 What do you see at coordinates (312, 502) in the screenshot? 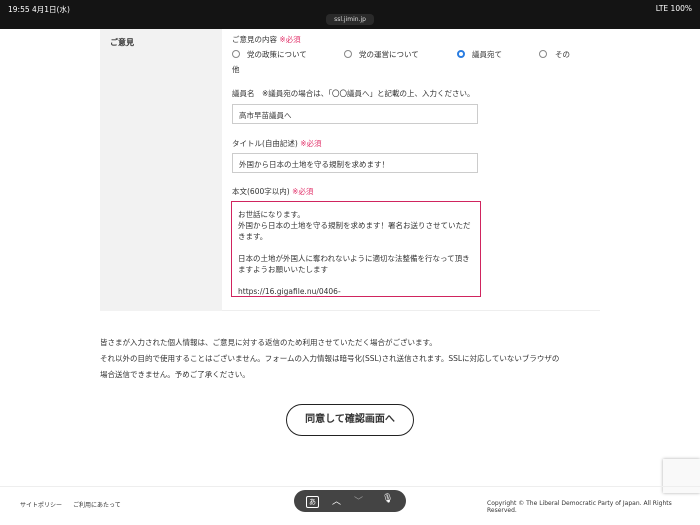
I see `keyboard-key: あ` at bounding box center [312, 502].